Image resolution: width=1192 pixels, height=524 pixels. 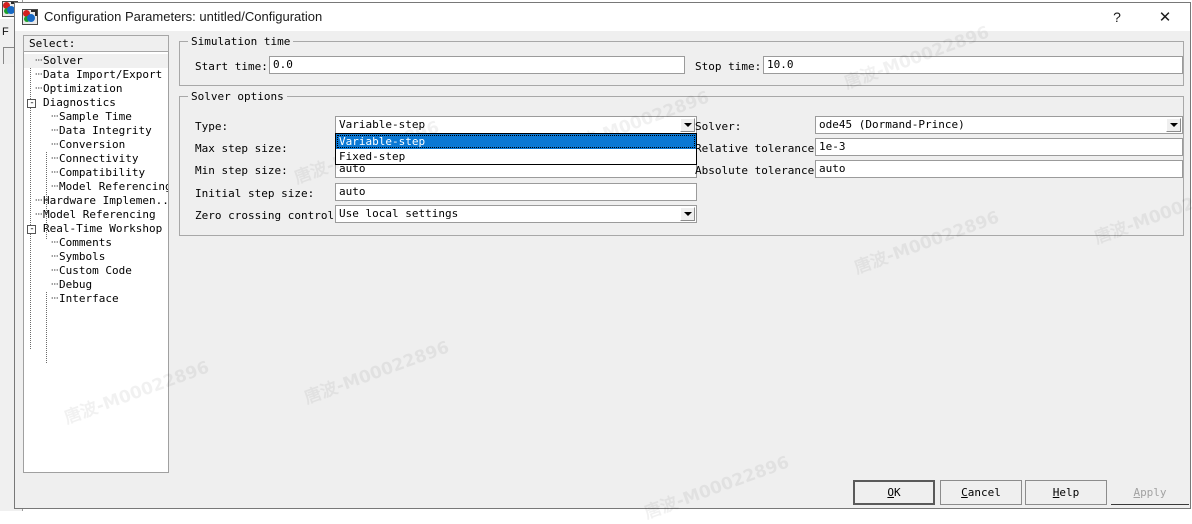 What do you see at coordinates (892, 124) in the screenshot?
I see `solver-combobox-value: ode45 (Dormand-Prince)` at bounding box center [892, 124].